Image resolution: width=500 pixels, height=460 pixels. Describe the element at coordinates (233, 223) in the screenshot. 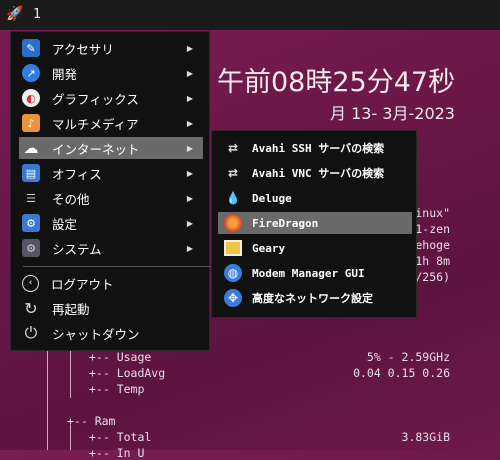

I see `firedragon-icon` at that location.